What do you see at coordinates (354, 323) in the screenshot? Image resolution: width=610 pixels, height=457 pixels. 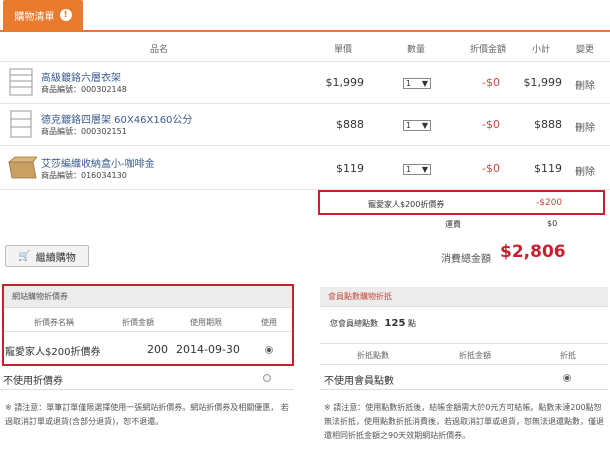 I see `points-label: 您會員總點數` at bounding box center [354, 323].